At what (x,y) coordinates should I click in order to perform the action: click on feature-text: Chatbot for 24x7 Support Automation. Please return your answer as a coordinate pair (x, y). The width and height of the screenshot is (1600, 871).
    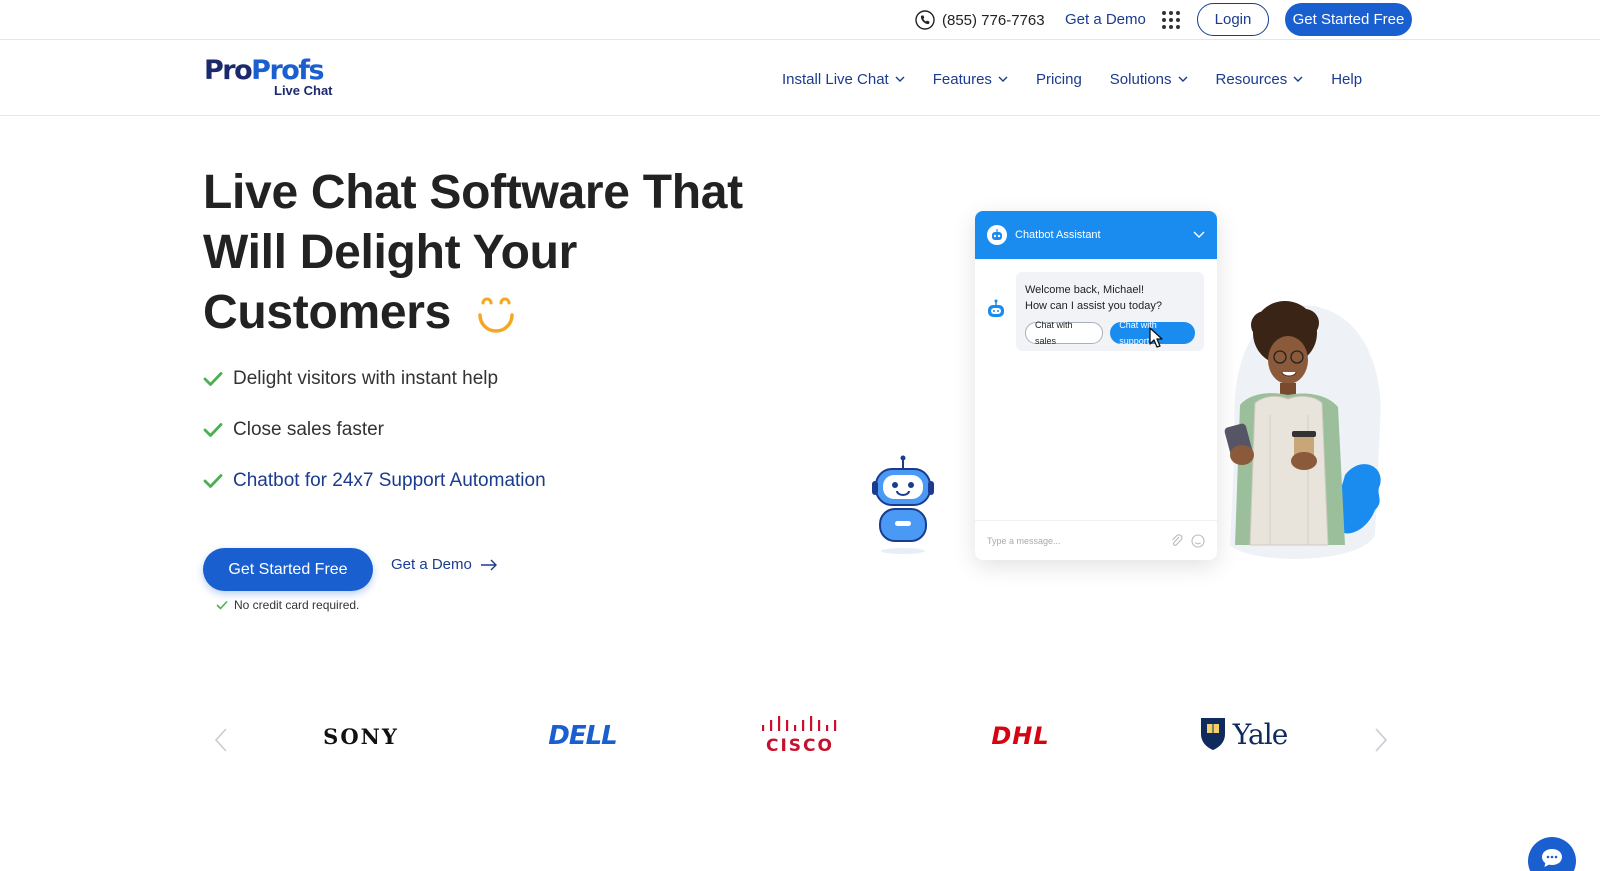
    Looking at the image, I should click on (389, 481).